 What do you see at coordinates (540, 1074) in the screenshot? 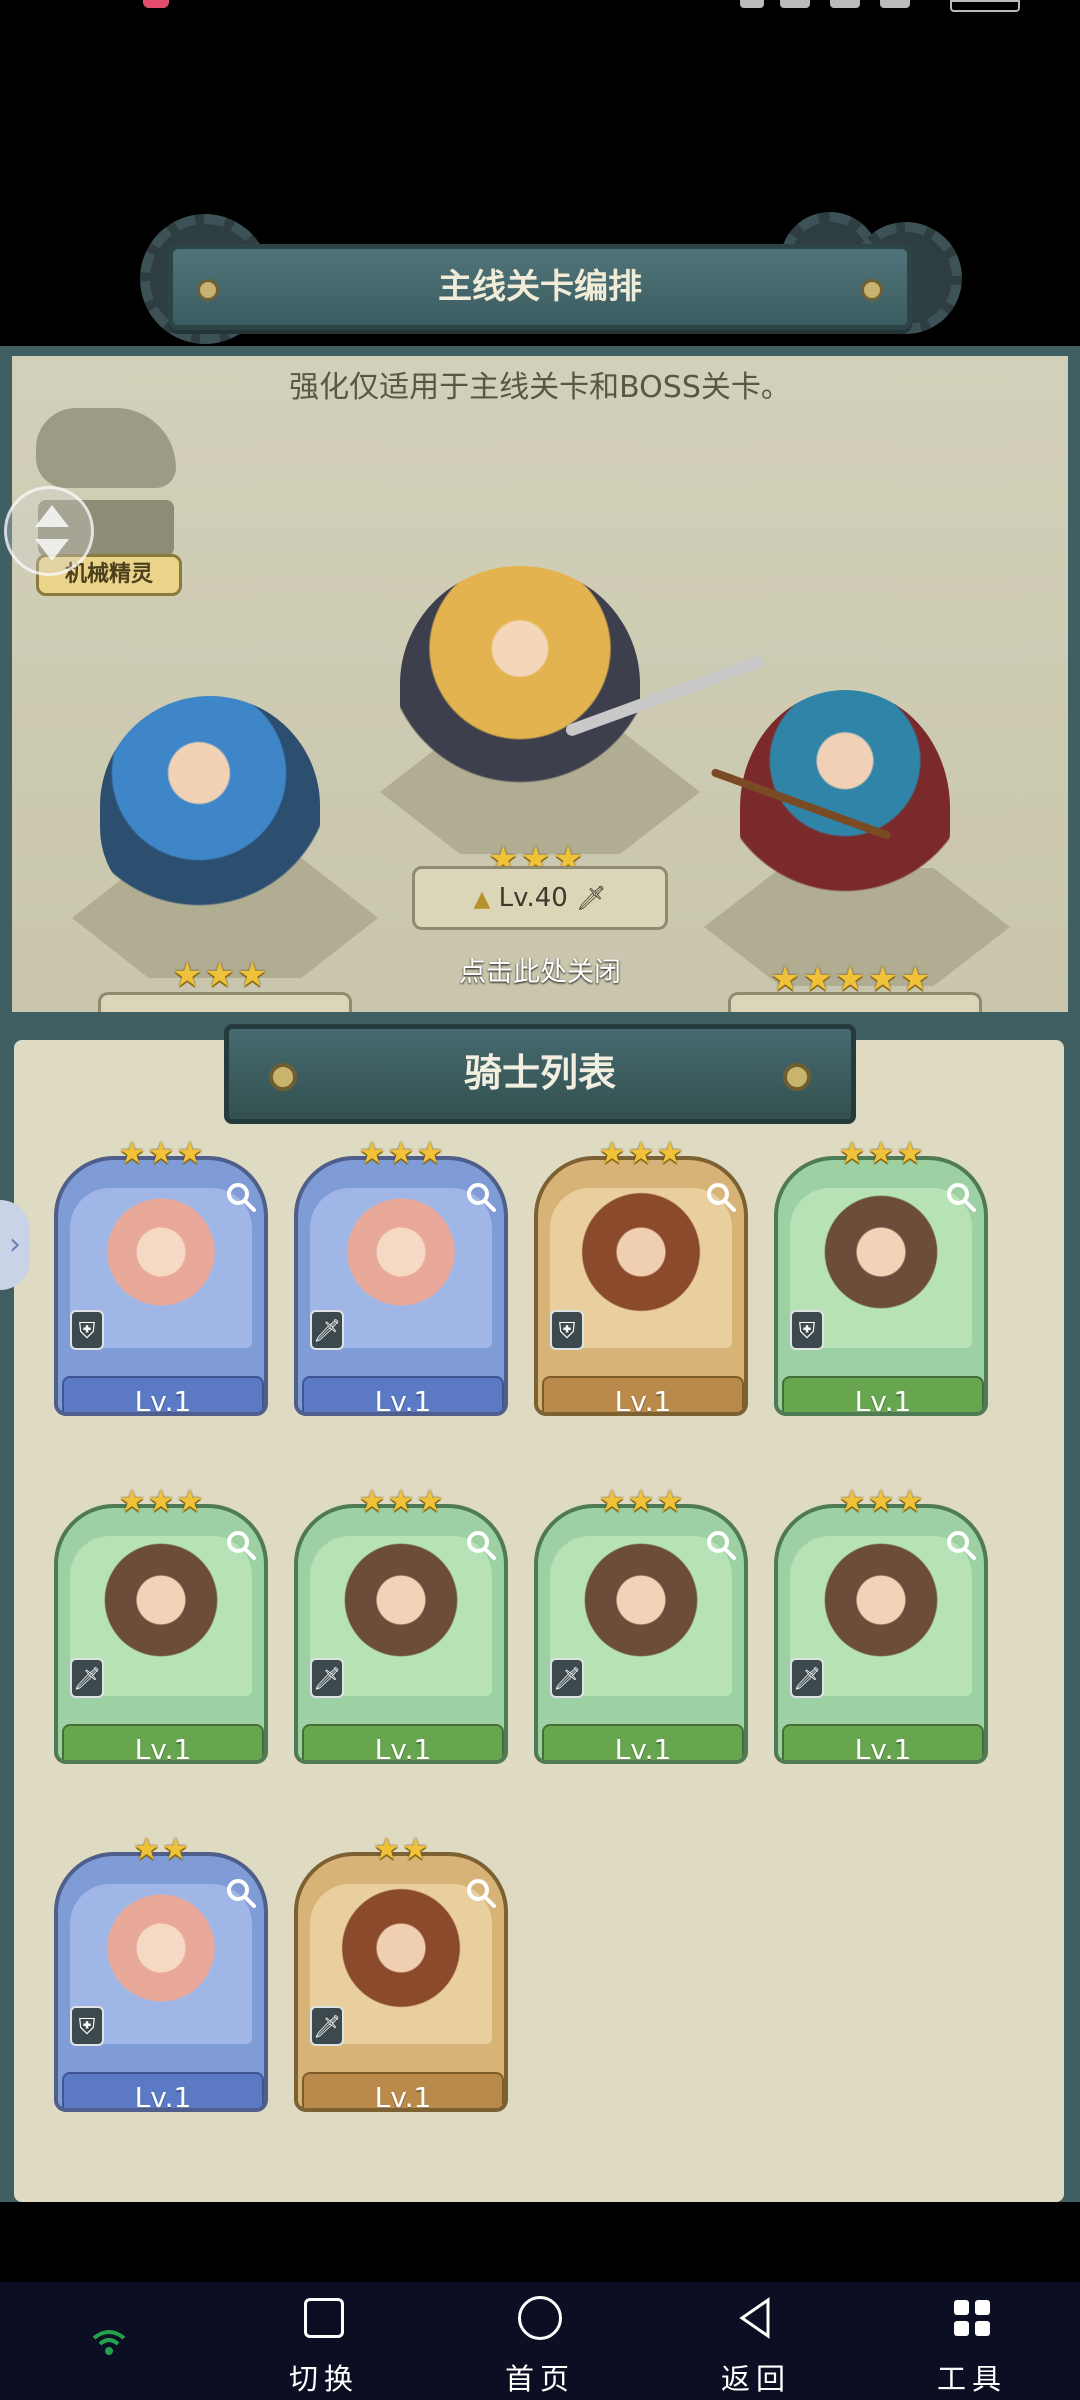
I see `knight-list-header: 骑士列表` at bounding box center [540, 1074].